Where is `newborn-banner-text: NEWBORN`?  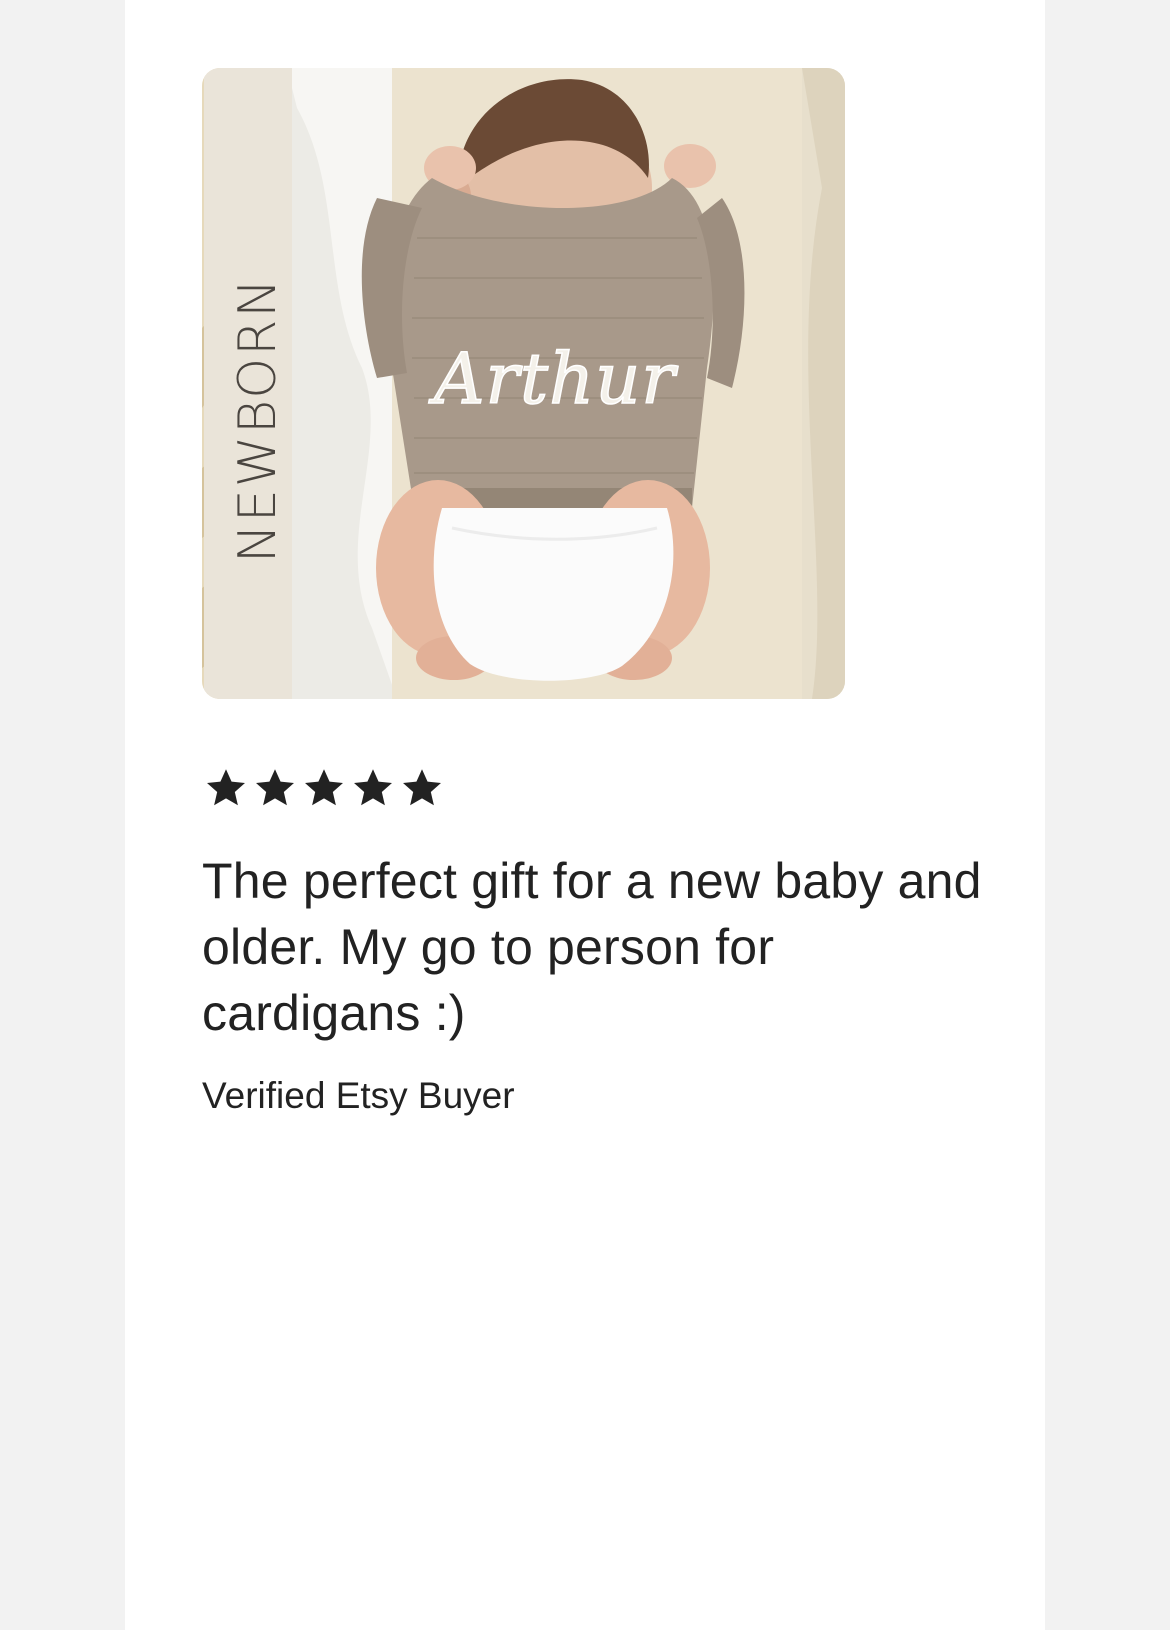
newborn-banner-text: NEWBORN is located at coordinates (258, 420).